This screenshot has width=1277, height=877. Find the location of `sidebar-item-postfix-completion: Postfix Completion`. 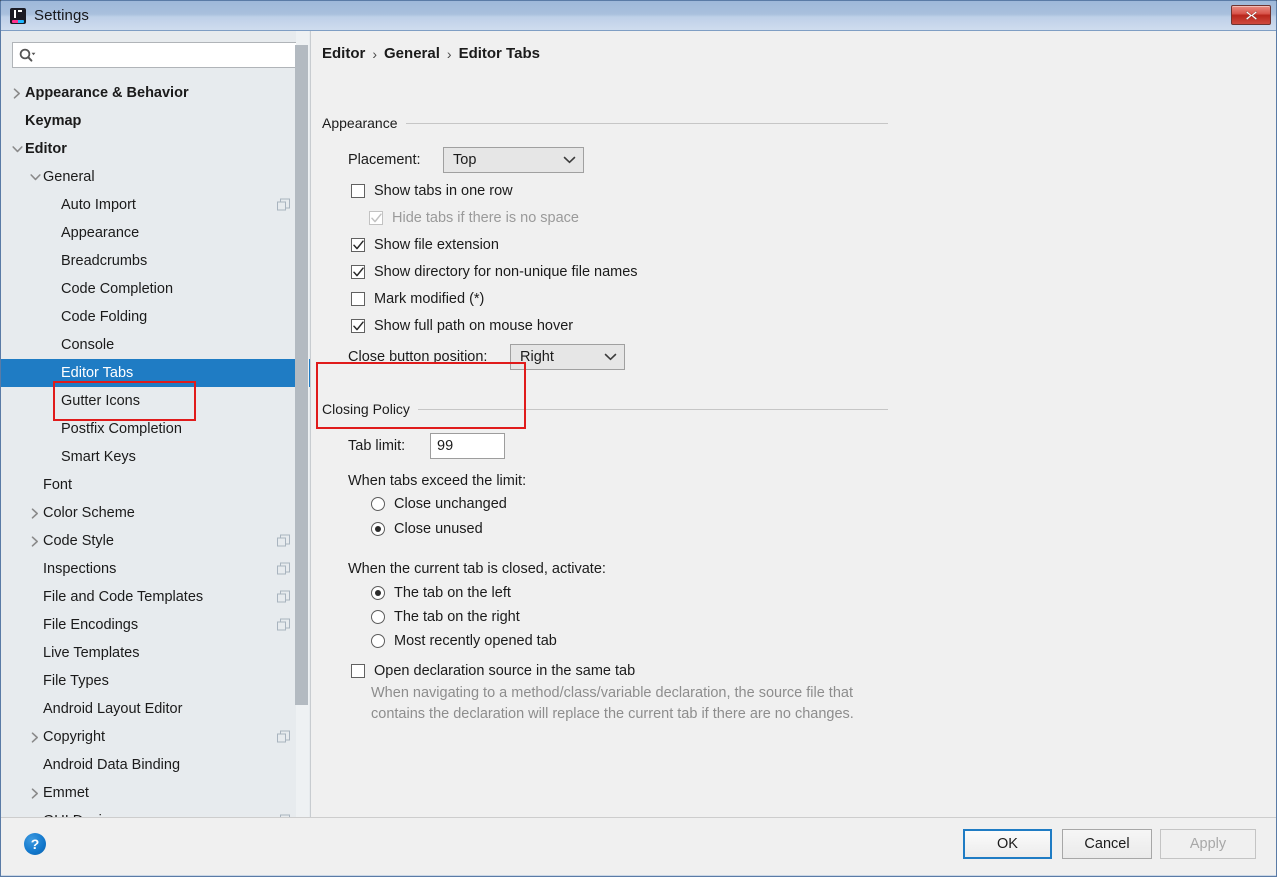

sidebar-item-postfix-completion: Postfix Completion is located at coordinates (155, 429).